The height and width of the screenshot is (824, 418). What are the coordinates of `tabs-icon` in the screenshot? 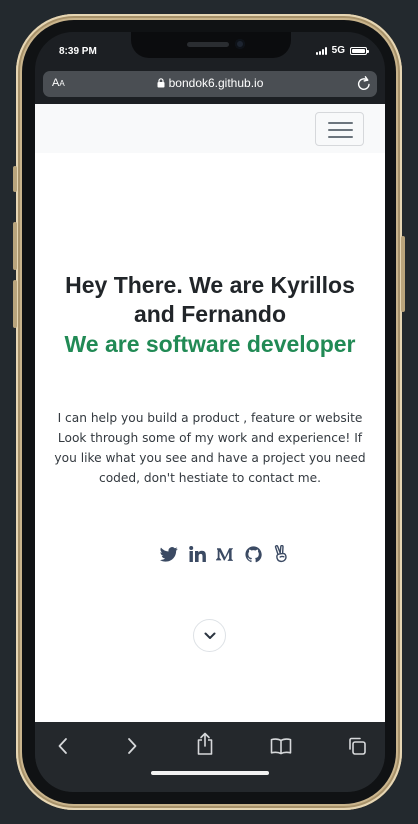 It's located at (357, 746).